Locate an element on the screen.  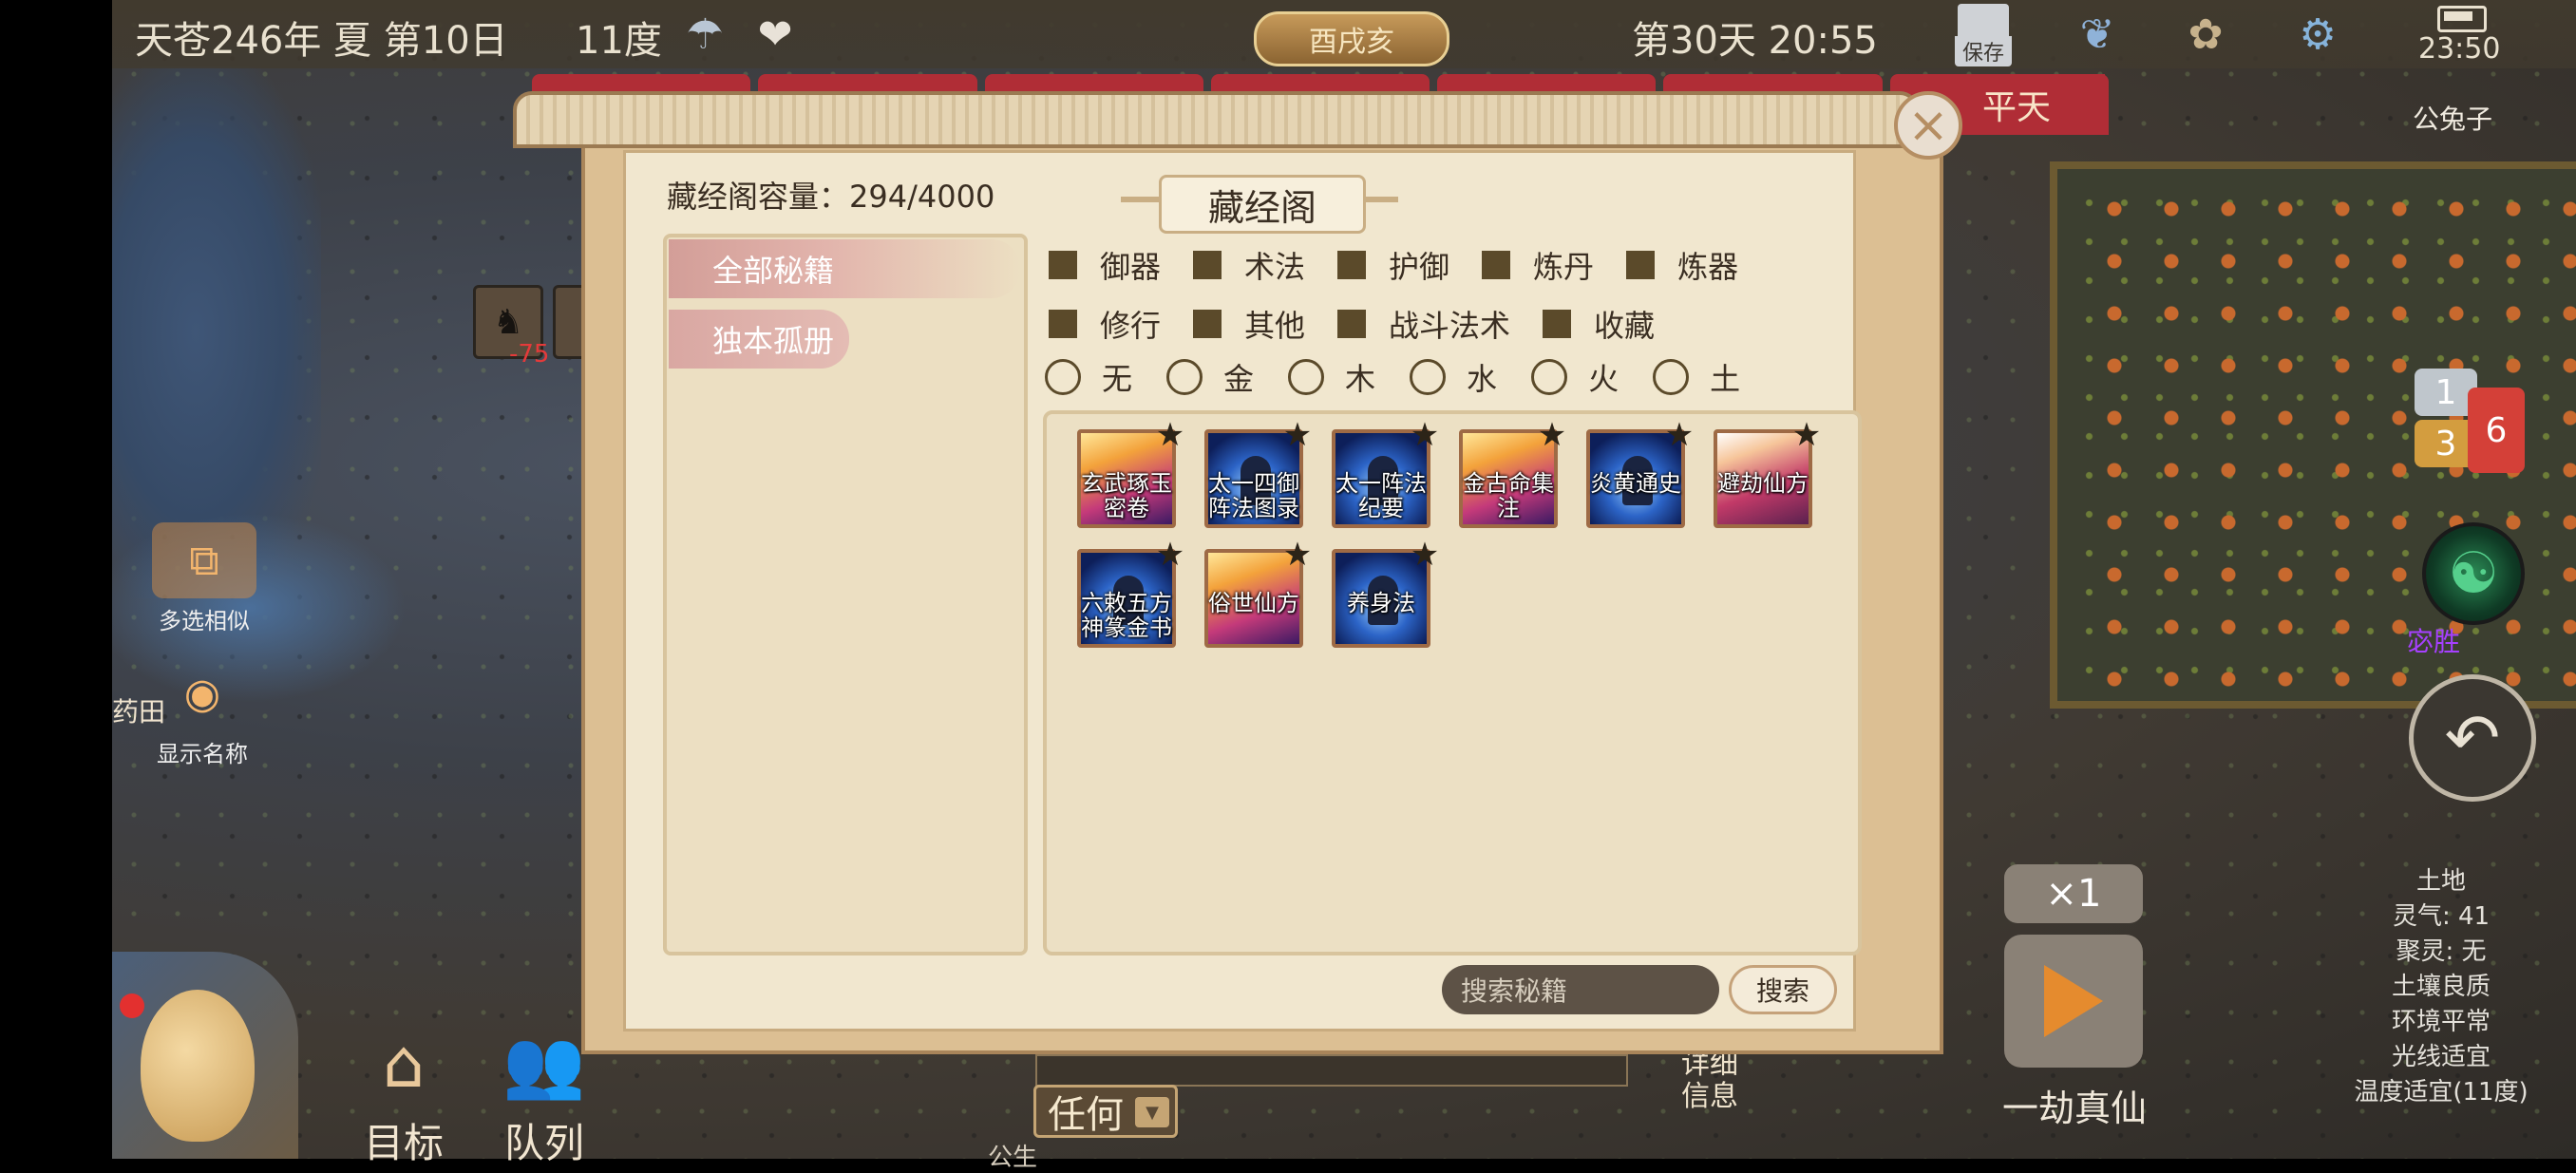
element-fire: 火 is located at coordinates (1575, 377).